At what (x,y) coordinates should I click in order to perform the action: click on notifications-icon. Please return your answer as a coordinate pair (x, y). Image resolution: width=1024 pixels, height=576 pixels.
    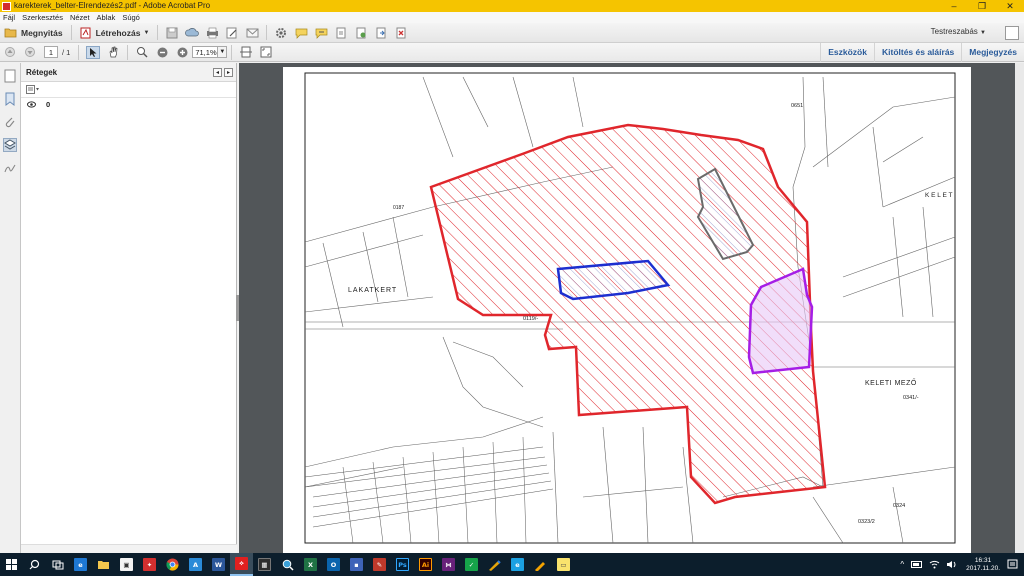
    Looking at the image, I should click on (1012, 564).